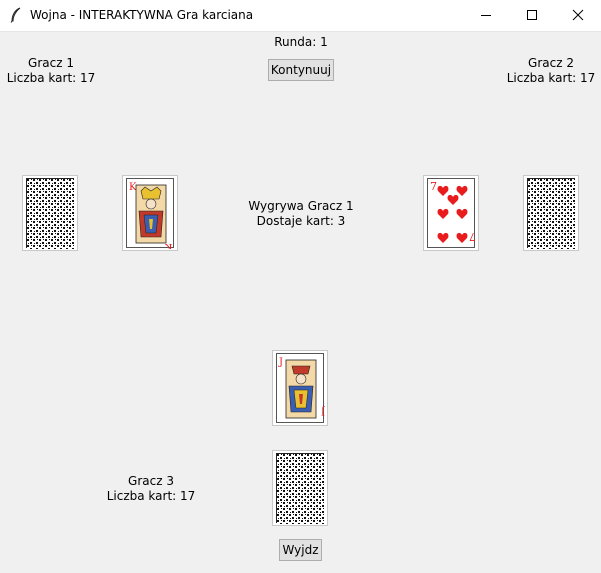 This screenshot has height=573, width=601. I want to click on window-title: Wojna - INTERAKTYWNA Gra karciana, so click(142, 15).